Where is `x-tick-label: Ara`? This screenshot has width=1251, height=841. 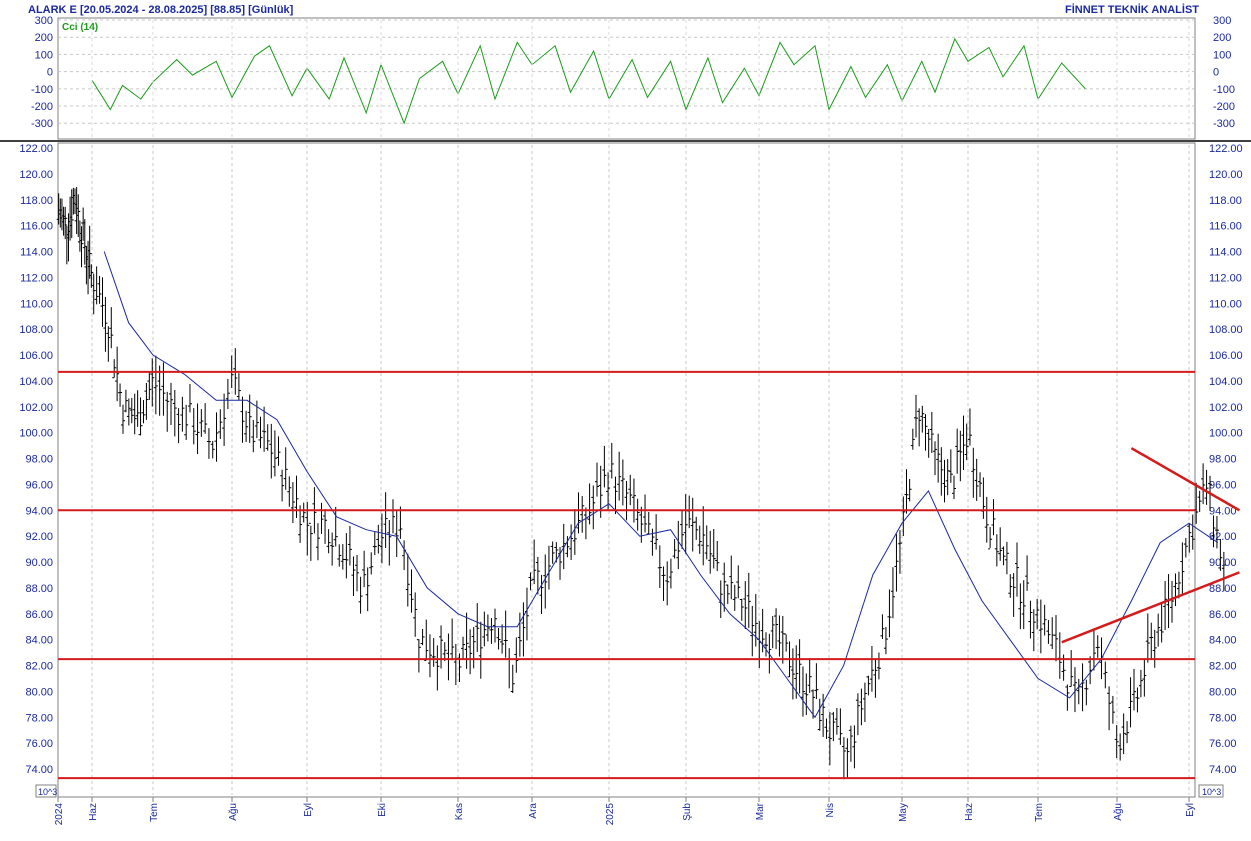
x-tick-label: Ara is located at coordinates (533, 811).